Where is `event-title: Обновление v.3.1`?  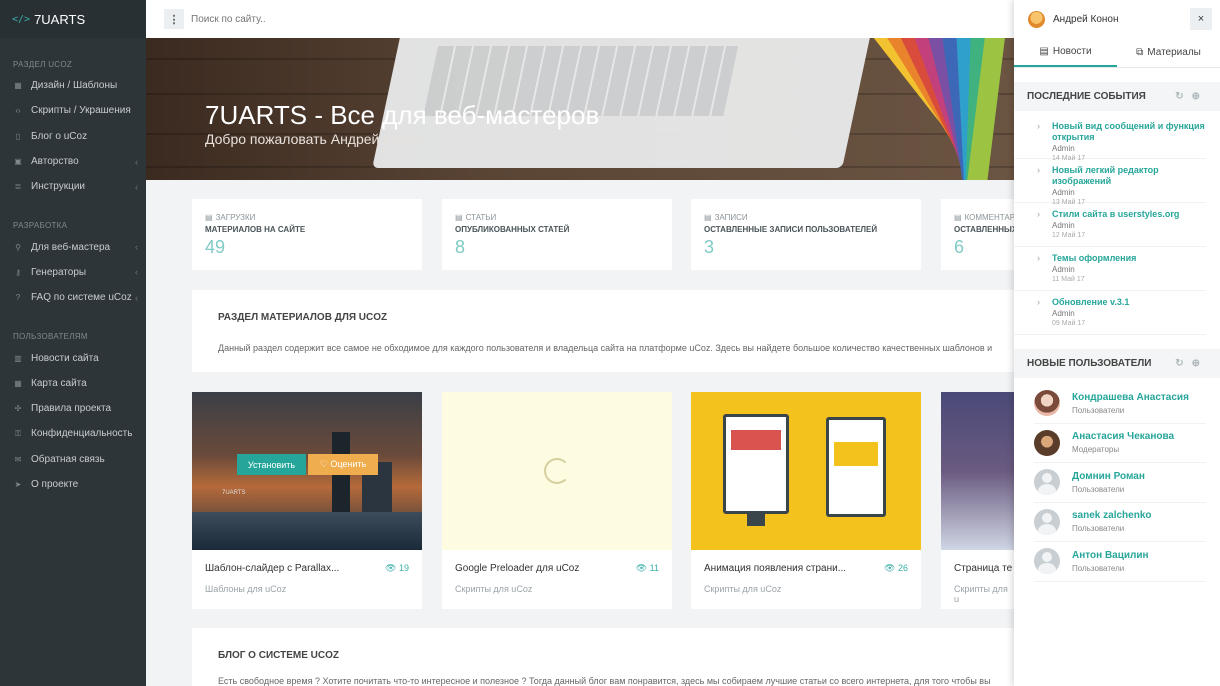 event-title: Обновление v.3.1 is located at coordinates (1129, 302).